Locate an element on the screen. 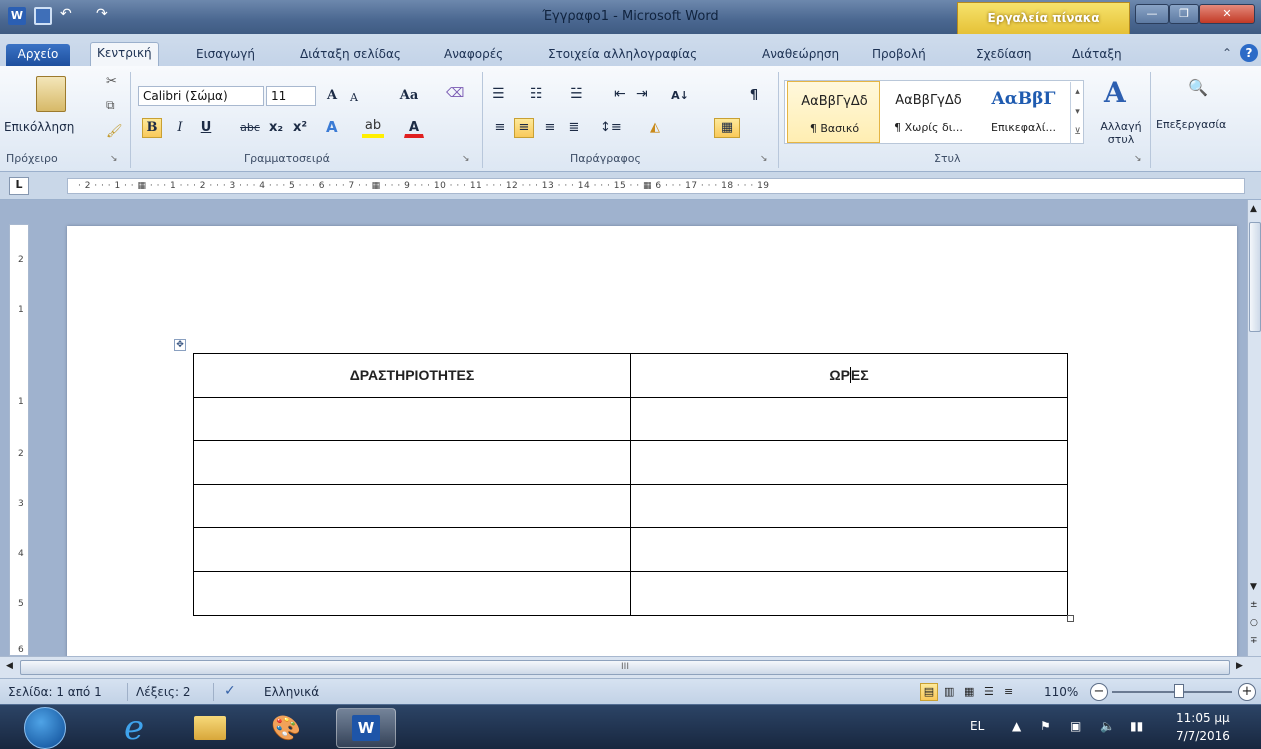  next-page-icon: ∓ is located at coordinates (1254, 641).